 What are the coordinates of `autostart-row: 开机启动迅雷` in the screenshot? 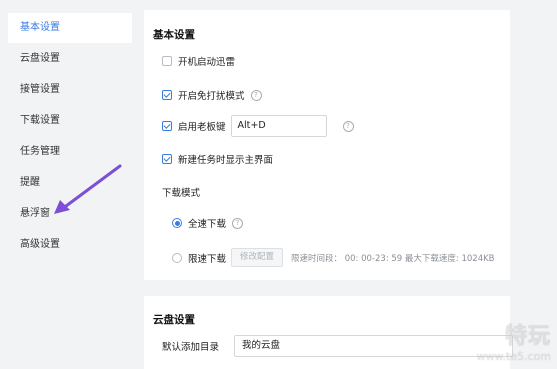 It's located at (198, 61).